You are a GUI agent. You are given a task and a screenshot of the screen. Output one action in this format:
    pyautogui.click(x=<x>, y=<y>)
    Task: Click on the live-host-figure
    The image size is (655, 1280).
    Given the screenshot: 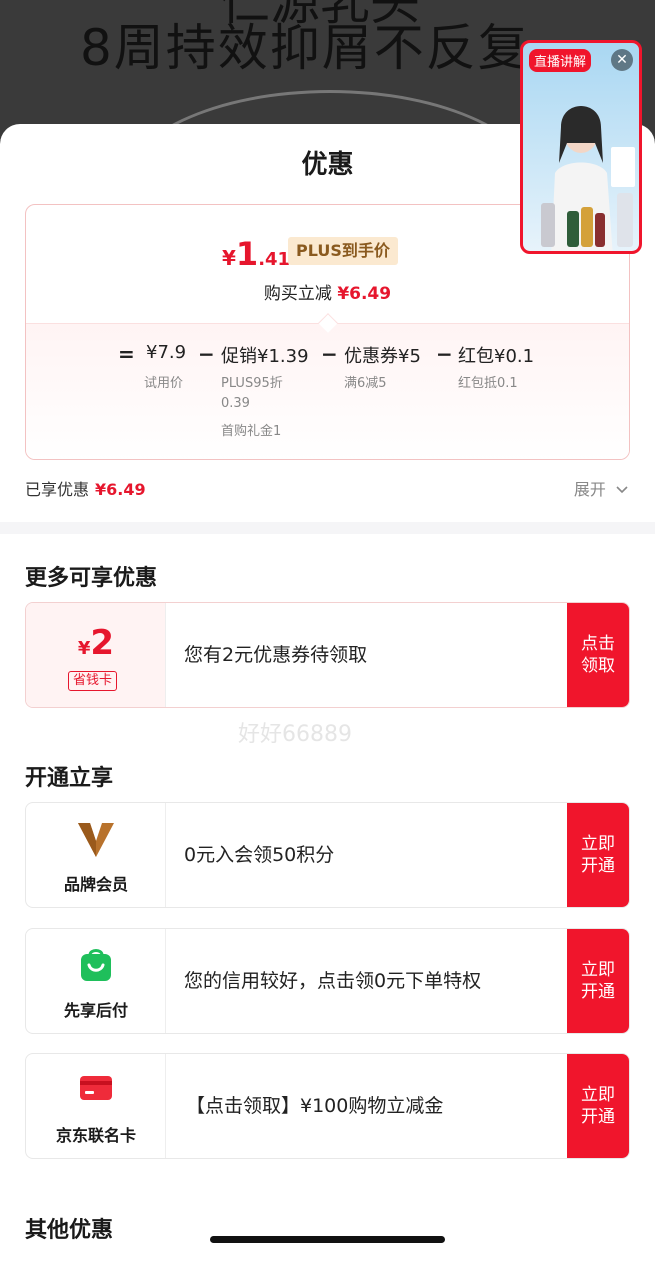 What is the action you would take?
    pyautogui.click(x=588, y=178)
    